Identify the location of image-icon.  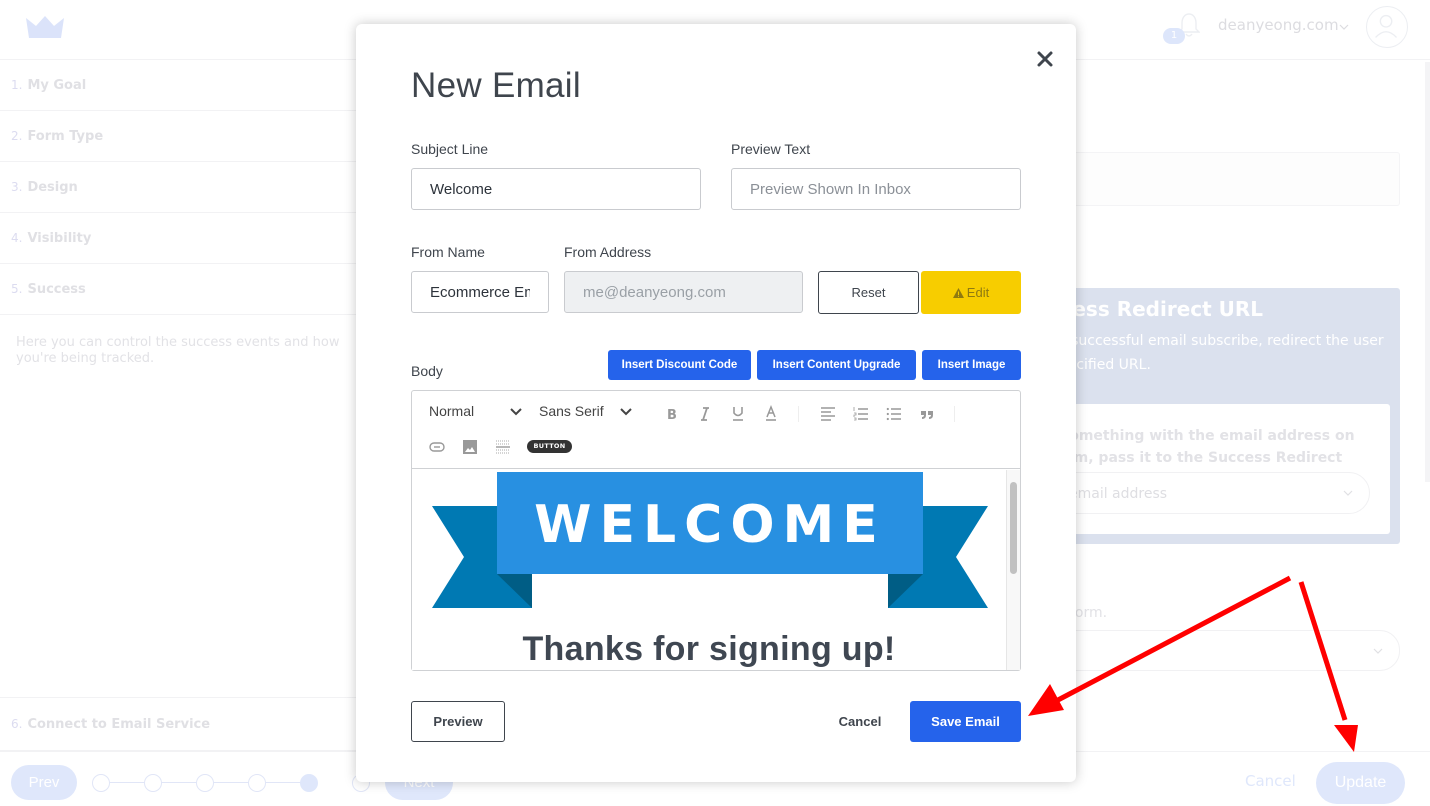
(470, 447).